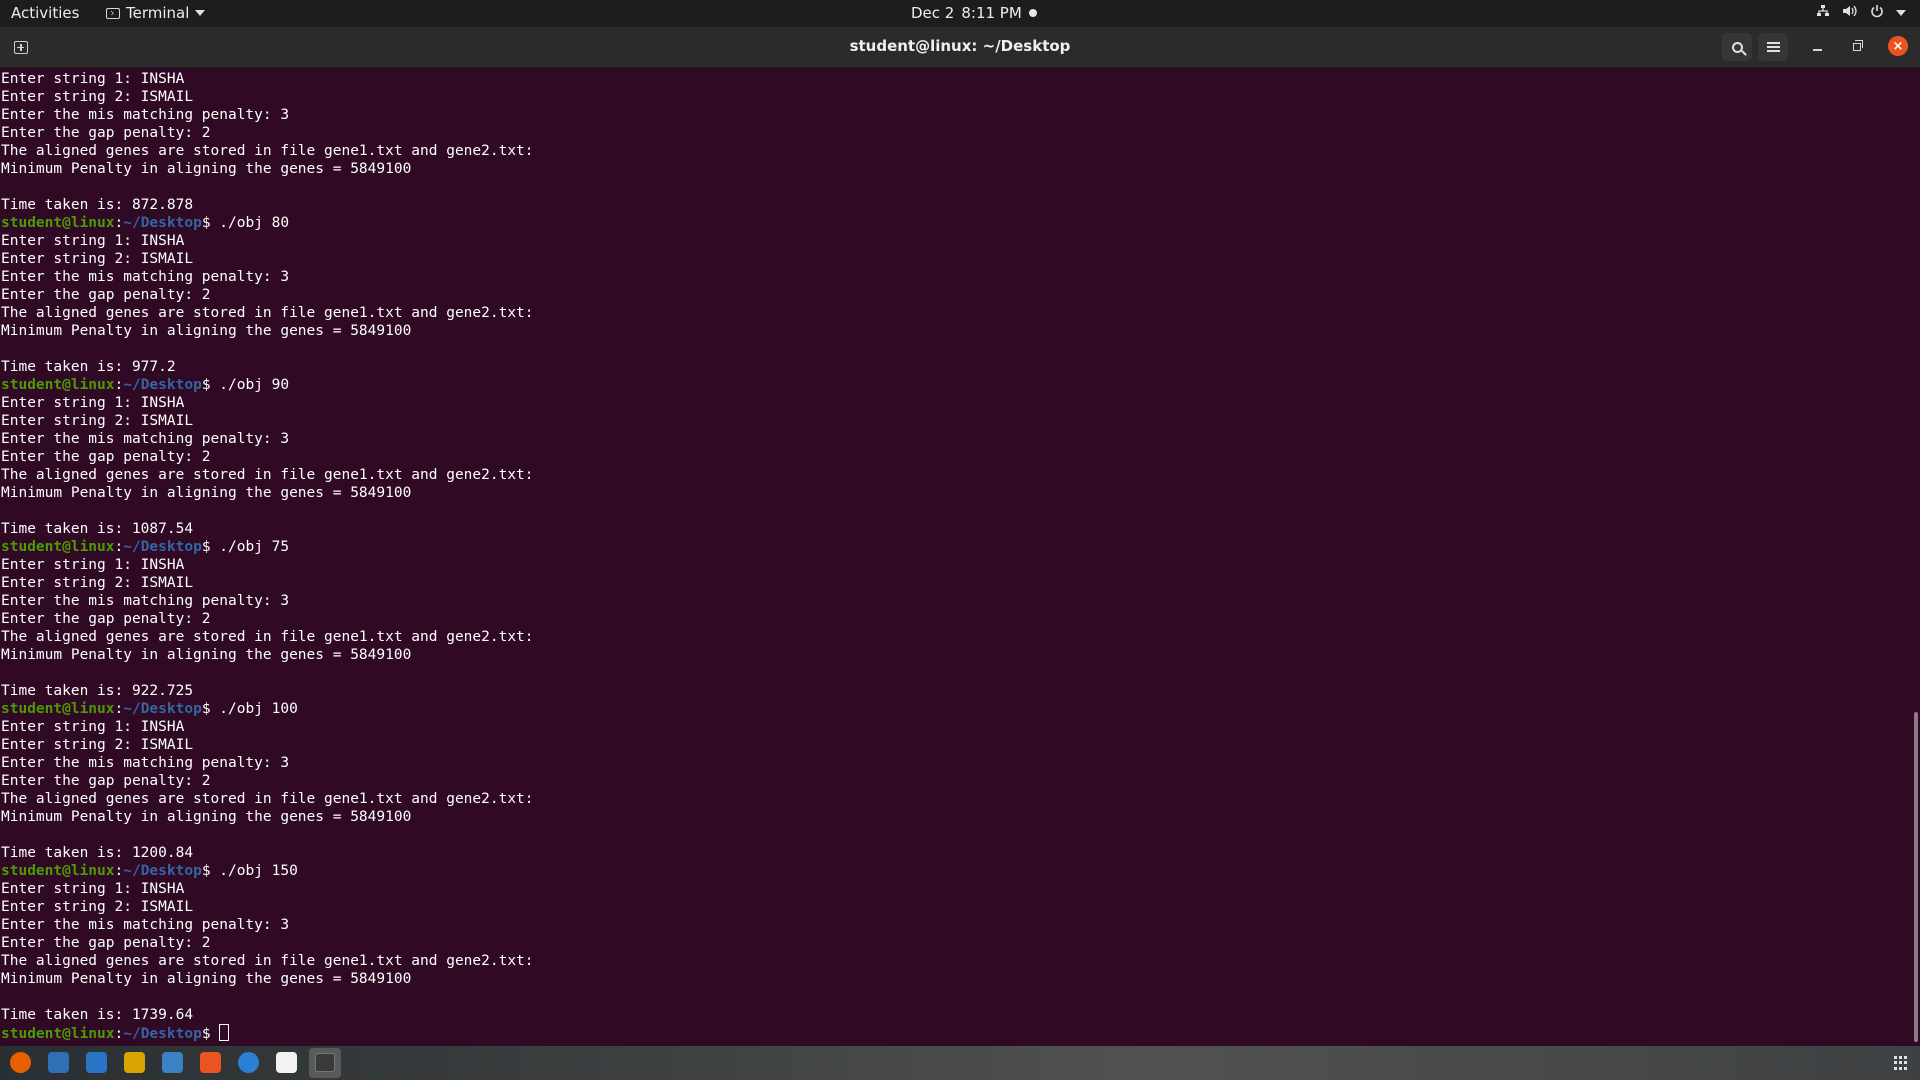  Describe the element at coordinates (1877, 13) in the screenshot. I see `power-icon` at that location.